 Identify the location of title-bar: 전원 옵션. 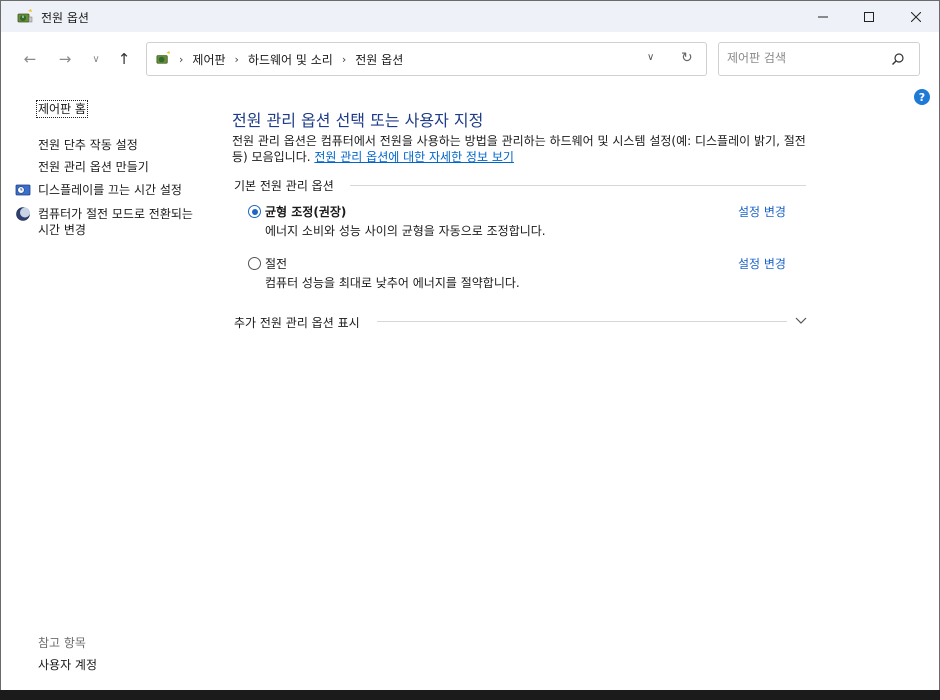
(470, 16).